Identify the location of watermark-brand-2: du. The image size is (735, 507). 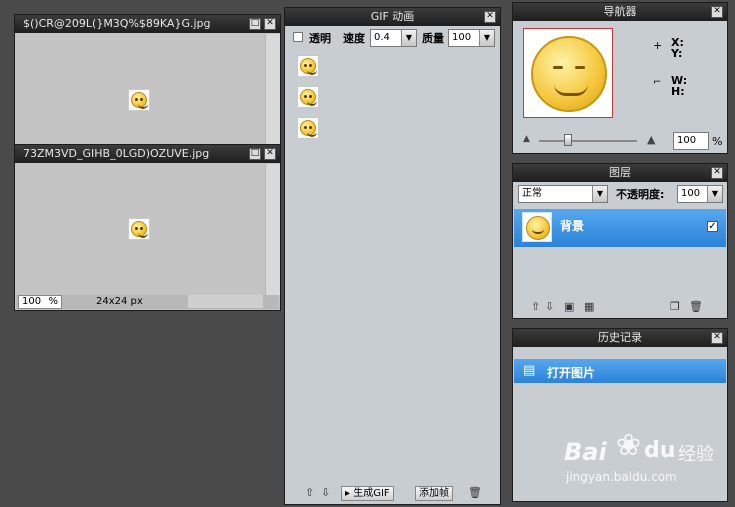
(660, 450).